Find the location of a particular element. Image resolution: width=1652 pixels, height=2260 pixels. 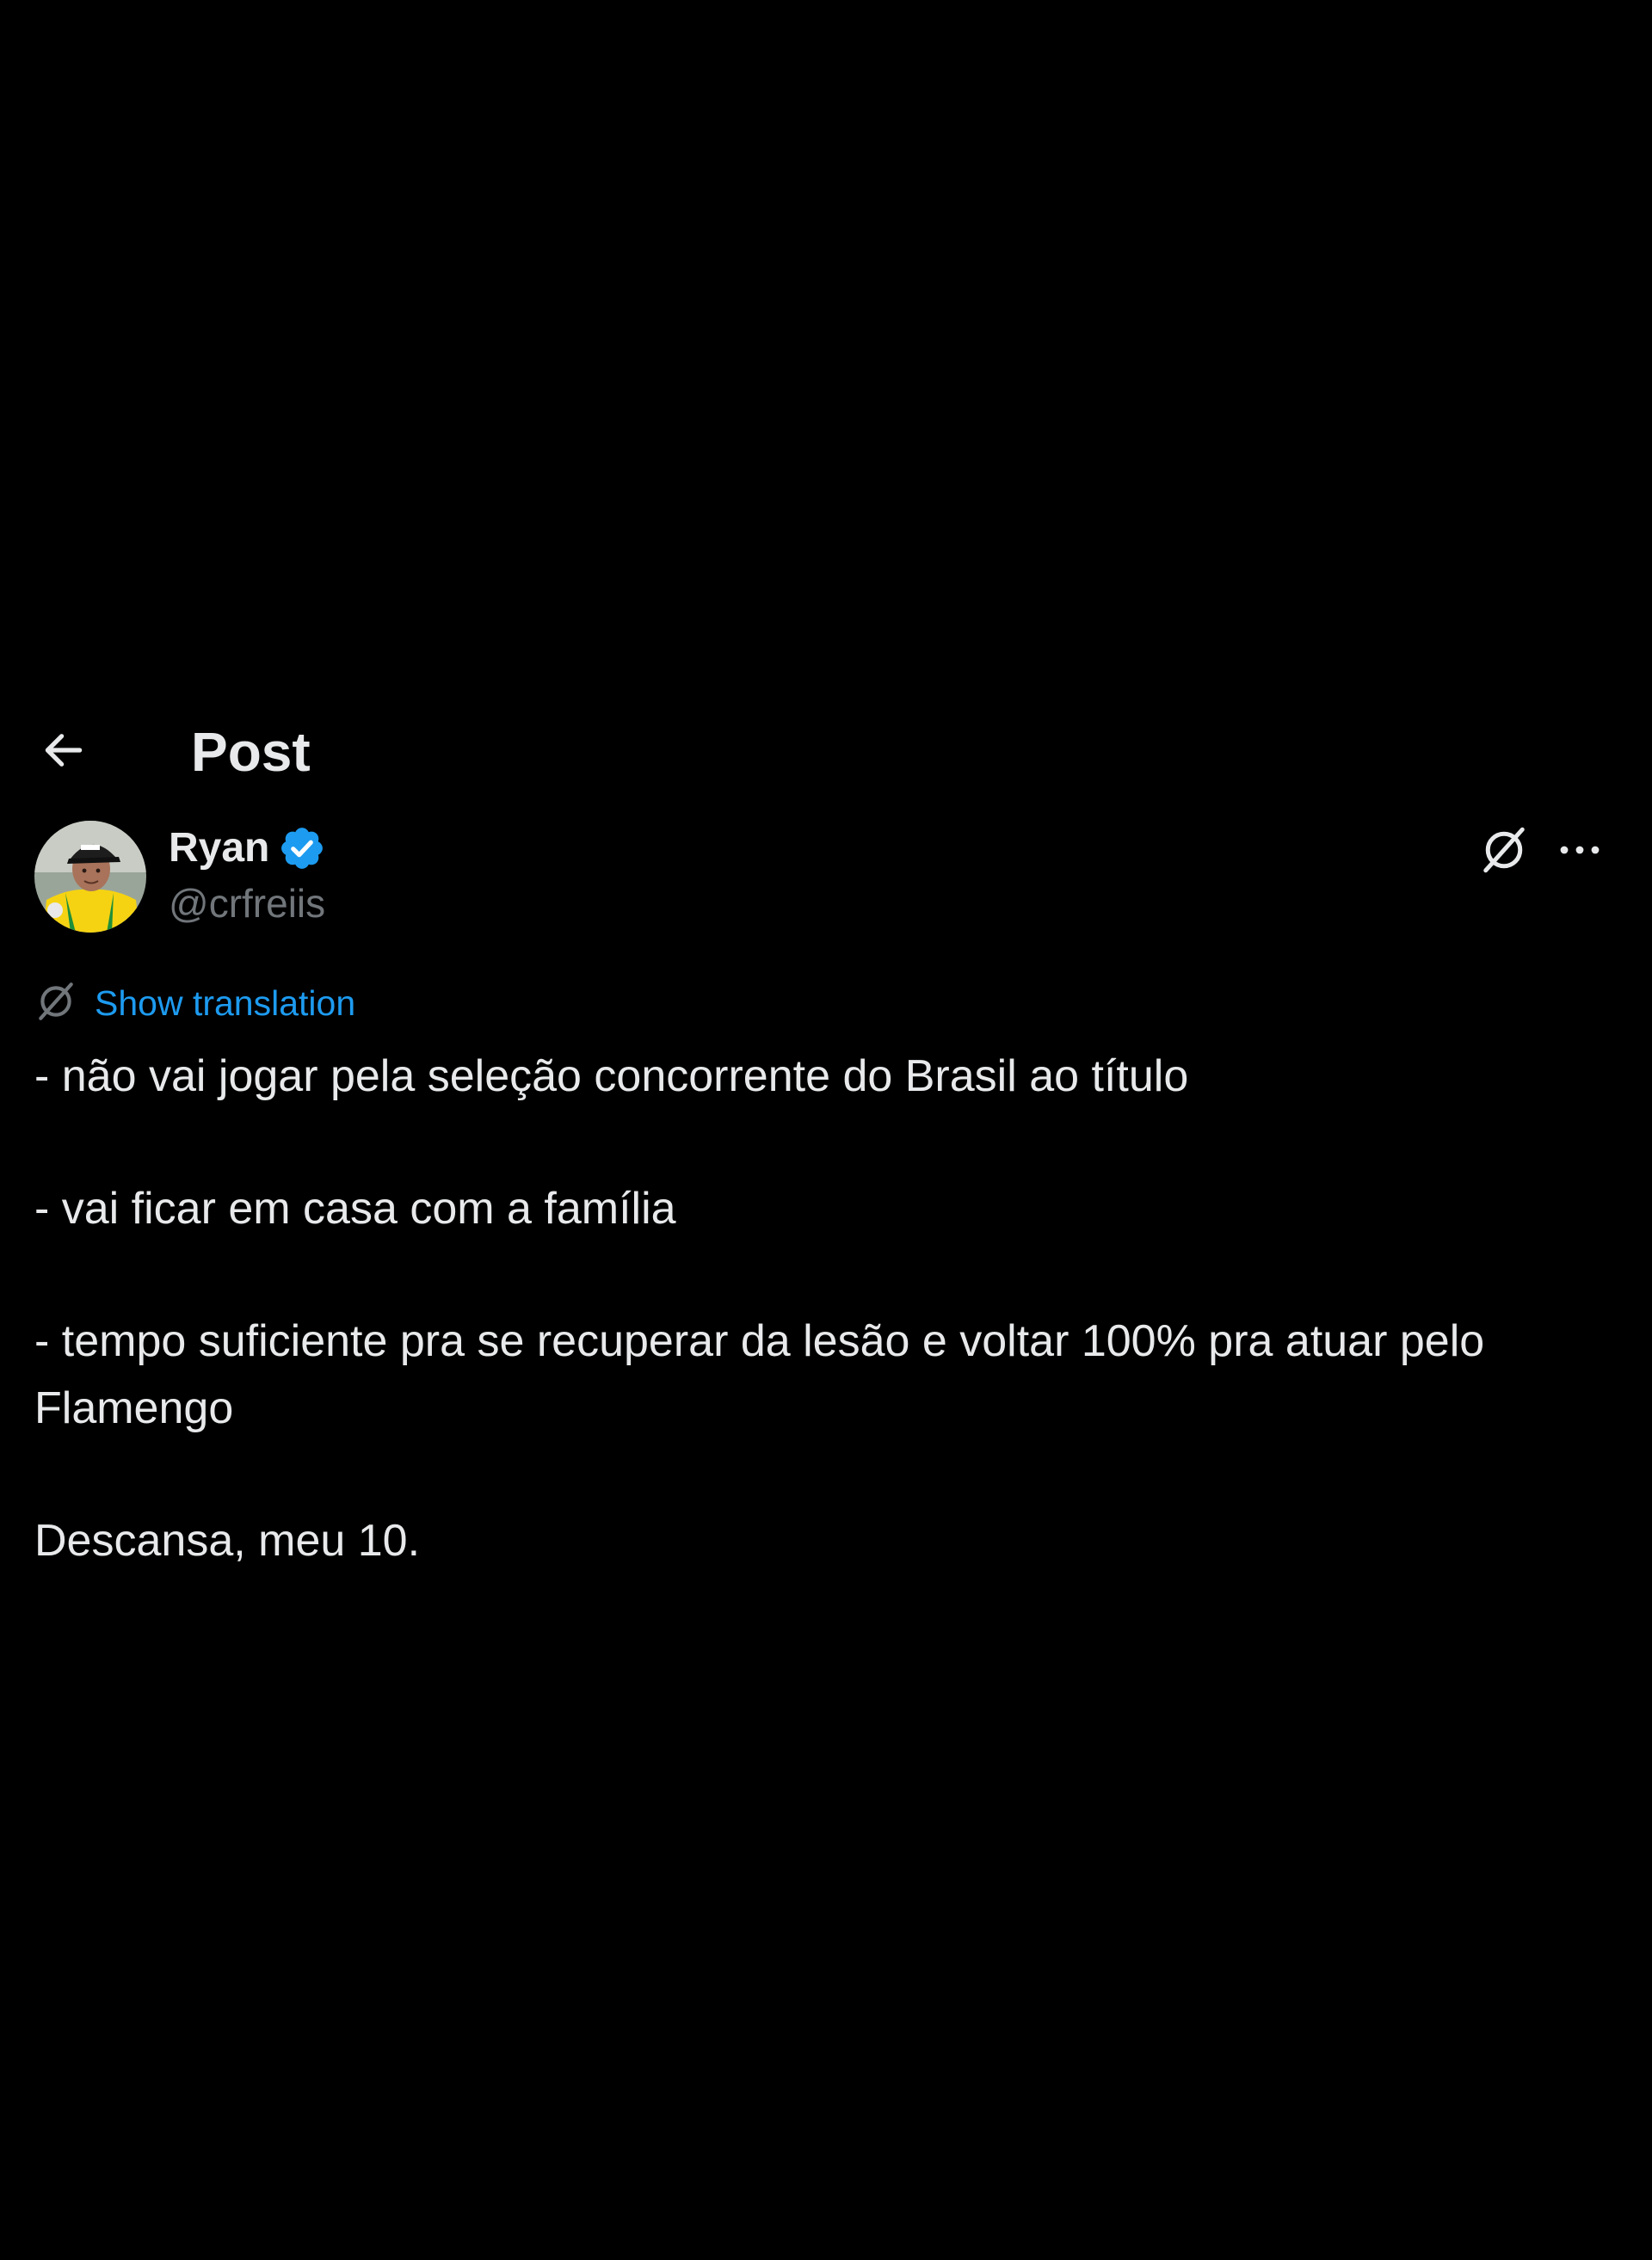

avatar is located at coordinates (90, 877).